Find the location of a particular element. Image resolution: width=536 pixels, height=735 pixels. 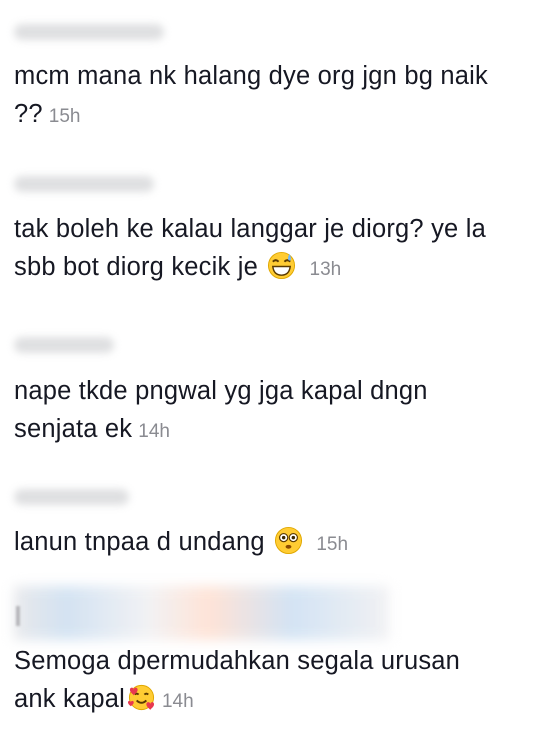

grinning-sweat-emoji is located at coordinates (282, 265).